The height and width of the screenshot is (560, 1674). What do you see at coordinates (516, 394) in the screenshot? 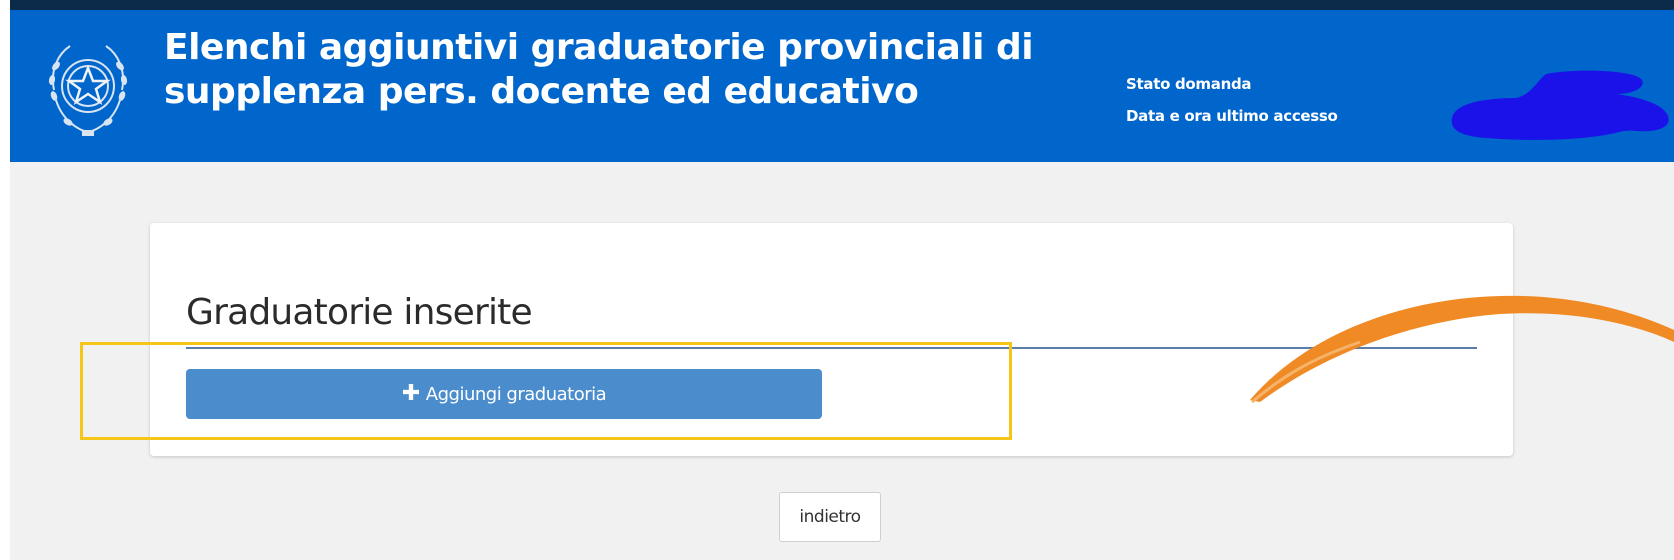
I see `add-graduatoria-label: Aggiungi graduatoria` at bounding box center [516, 394].